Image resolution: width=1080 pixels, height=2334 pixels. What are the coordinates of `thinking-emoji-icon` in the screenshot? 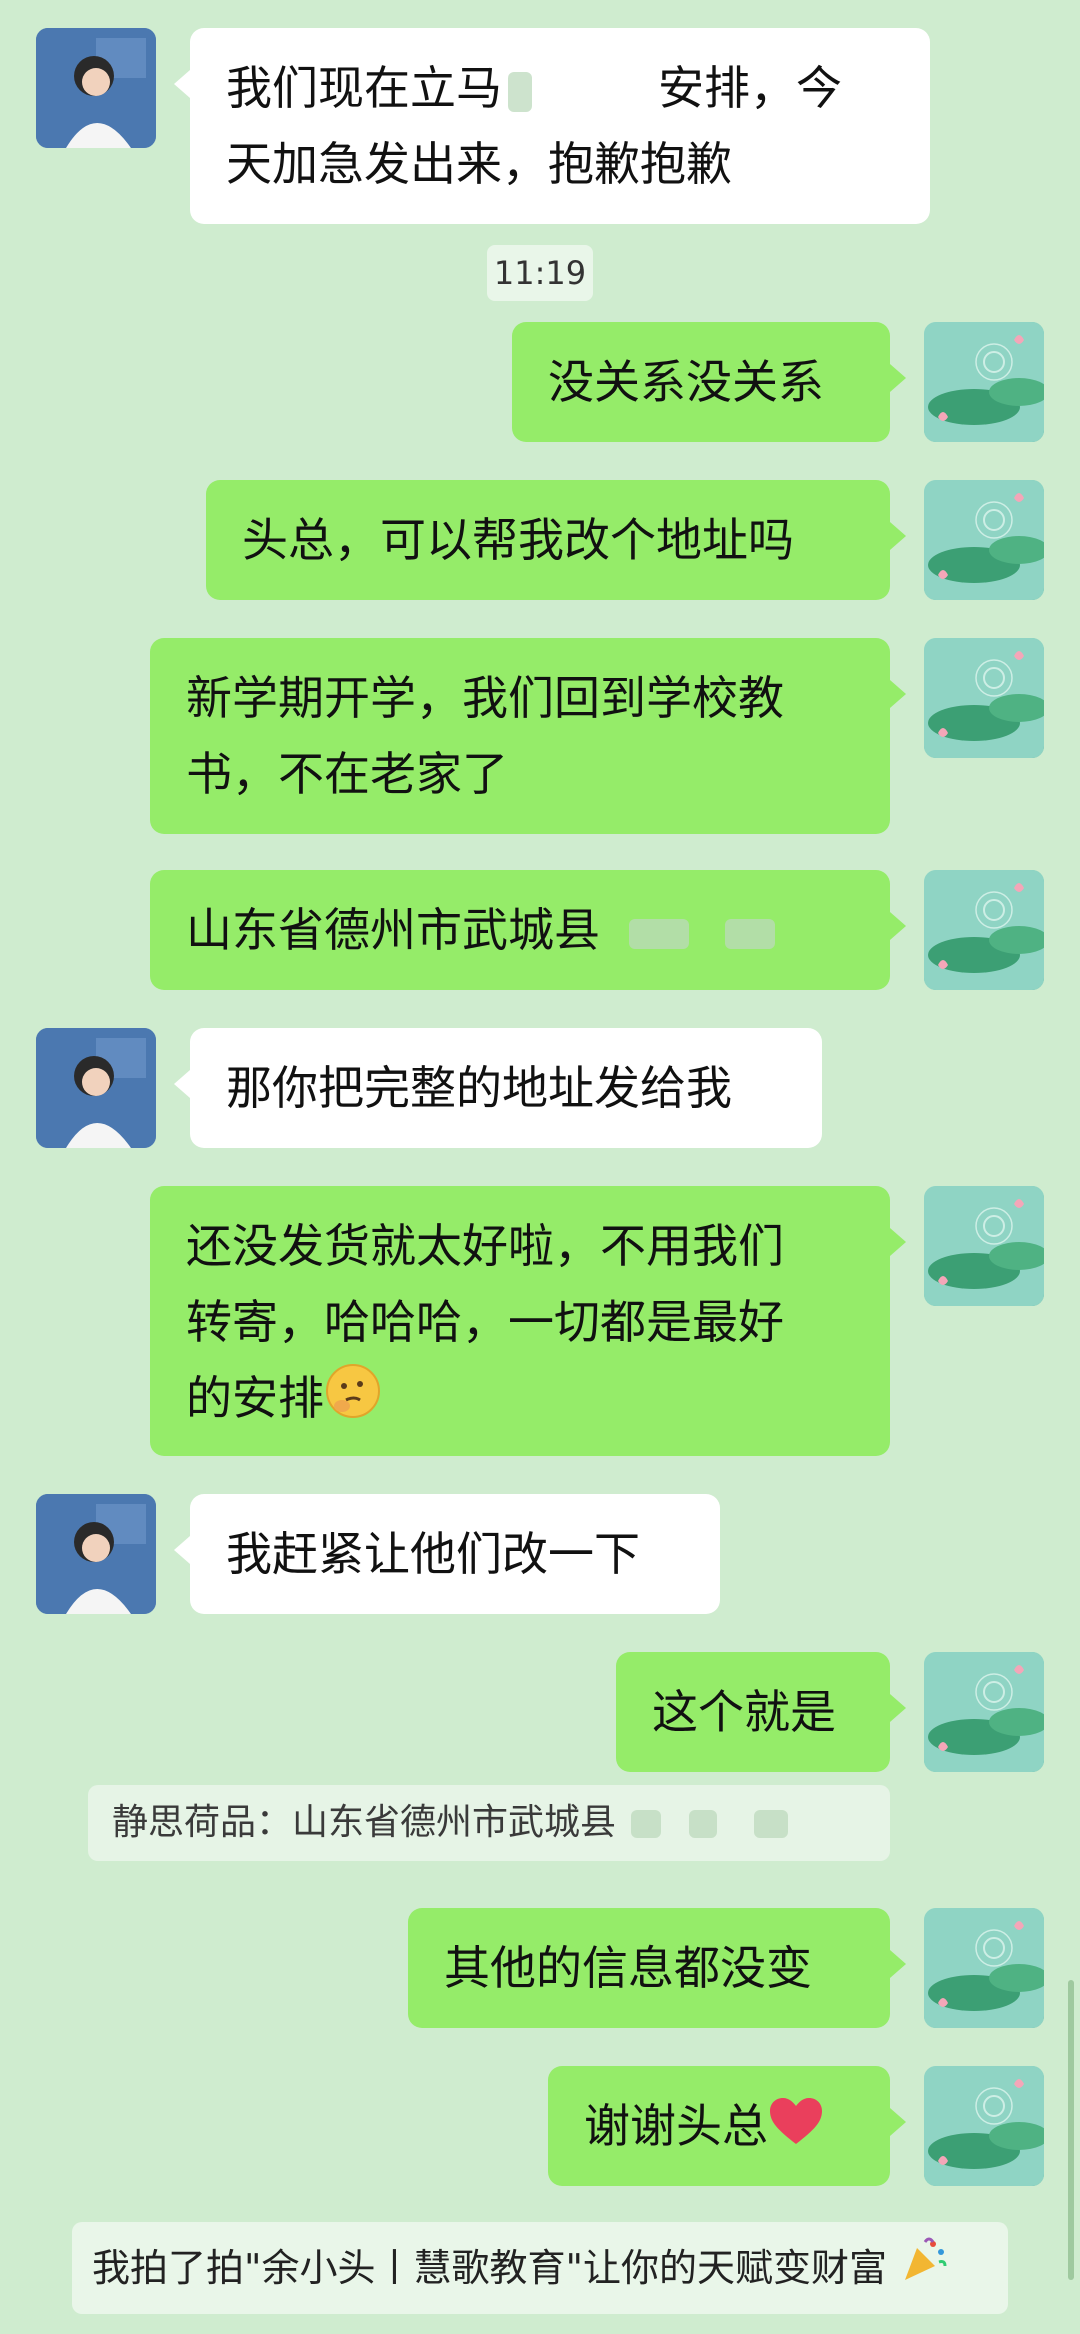 It's located at (353, 1402).